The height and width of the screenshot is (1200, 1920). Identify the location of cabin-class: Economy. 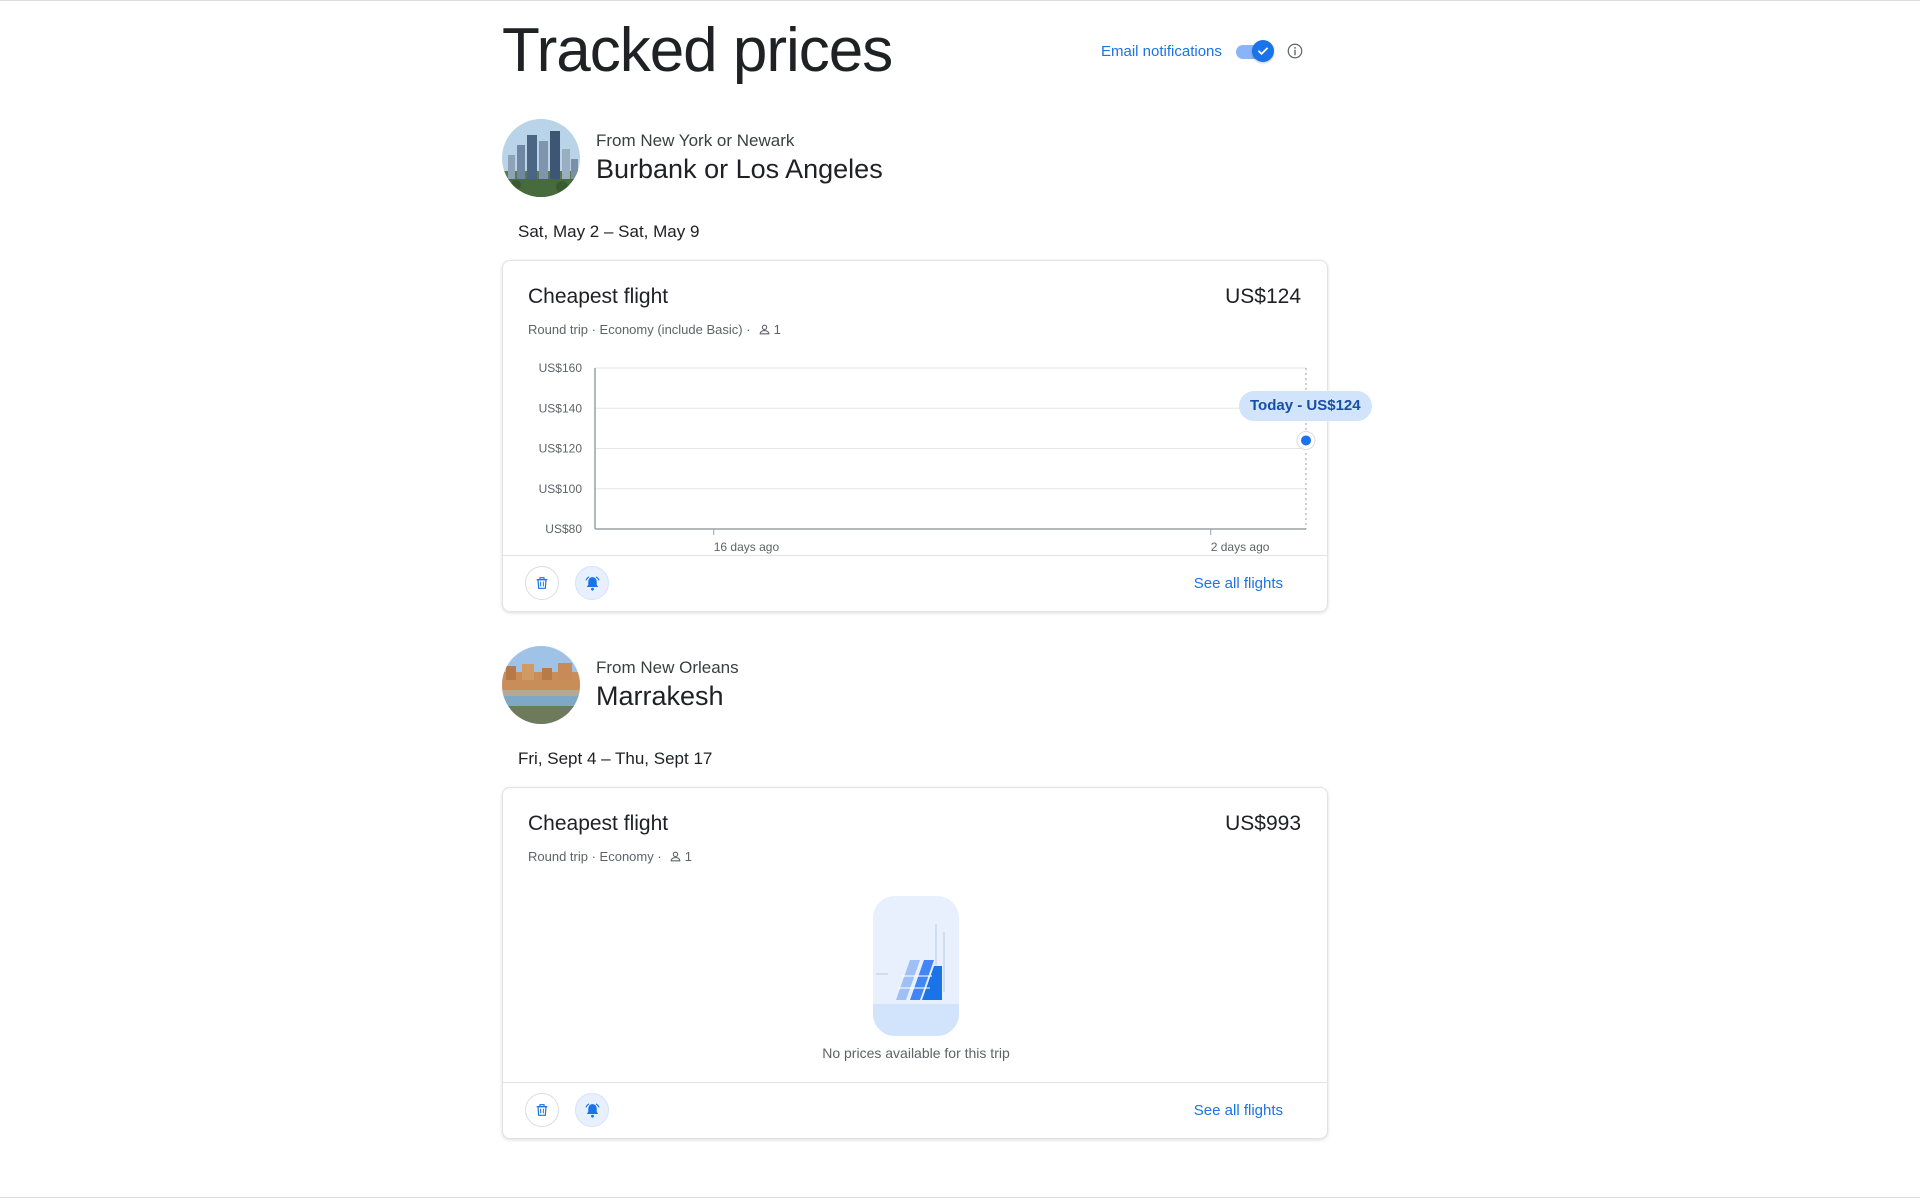
(626, 856).